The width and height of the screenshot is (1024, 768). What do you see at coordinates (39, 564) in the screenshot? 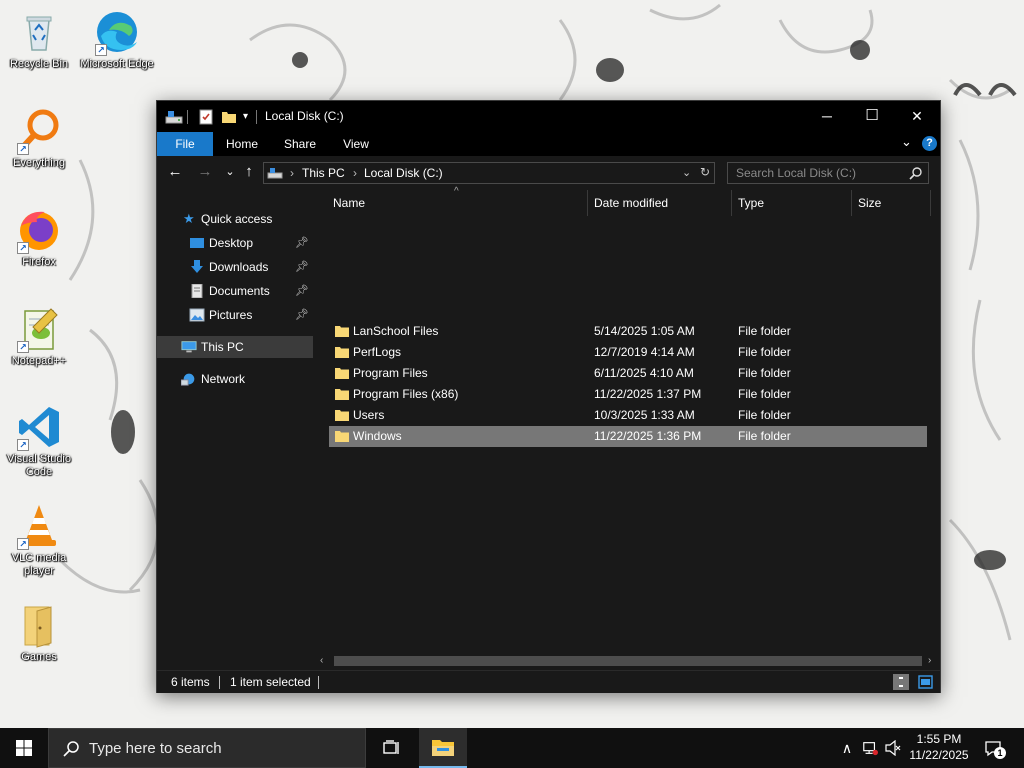
I see `desktop-icon-label: VLC media player` at bounding box center [39, 564].